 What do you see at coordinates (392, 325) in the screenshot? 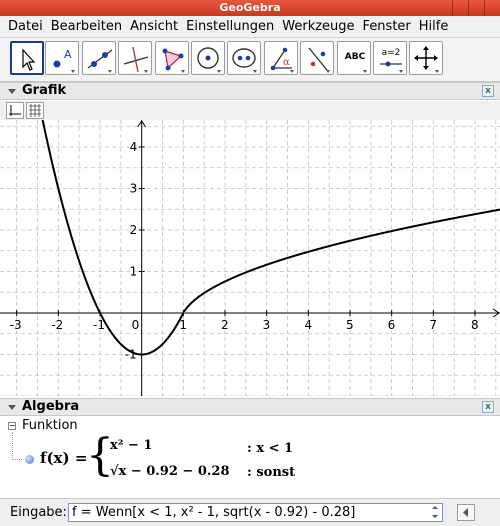
I see `x-tick-label: 6` at bounding box center [392, 325].